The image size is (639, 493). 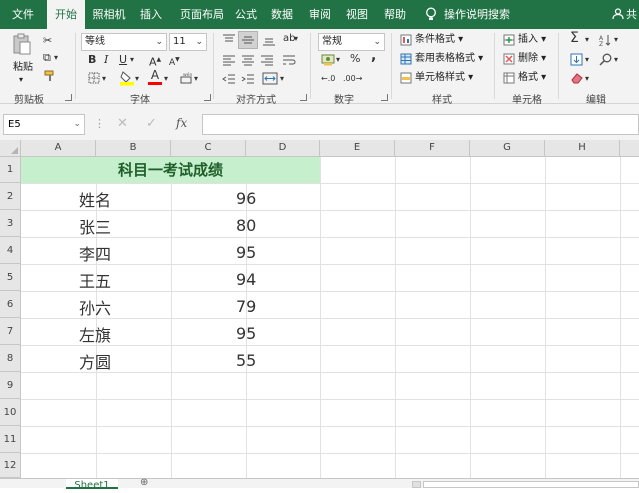 What do you see at coordinates (95, 334) in the screenshot?
I see `name-cell: 左旗` at bounding box center [95, 334].